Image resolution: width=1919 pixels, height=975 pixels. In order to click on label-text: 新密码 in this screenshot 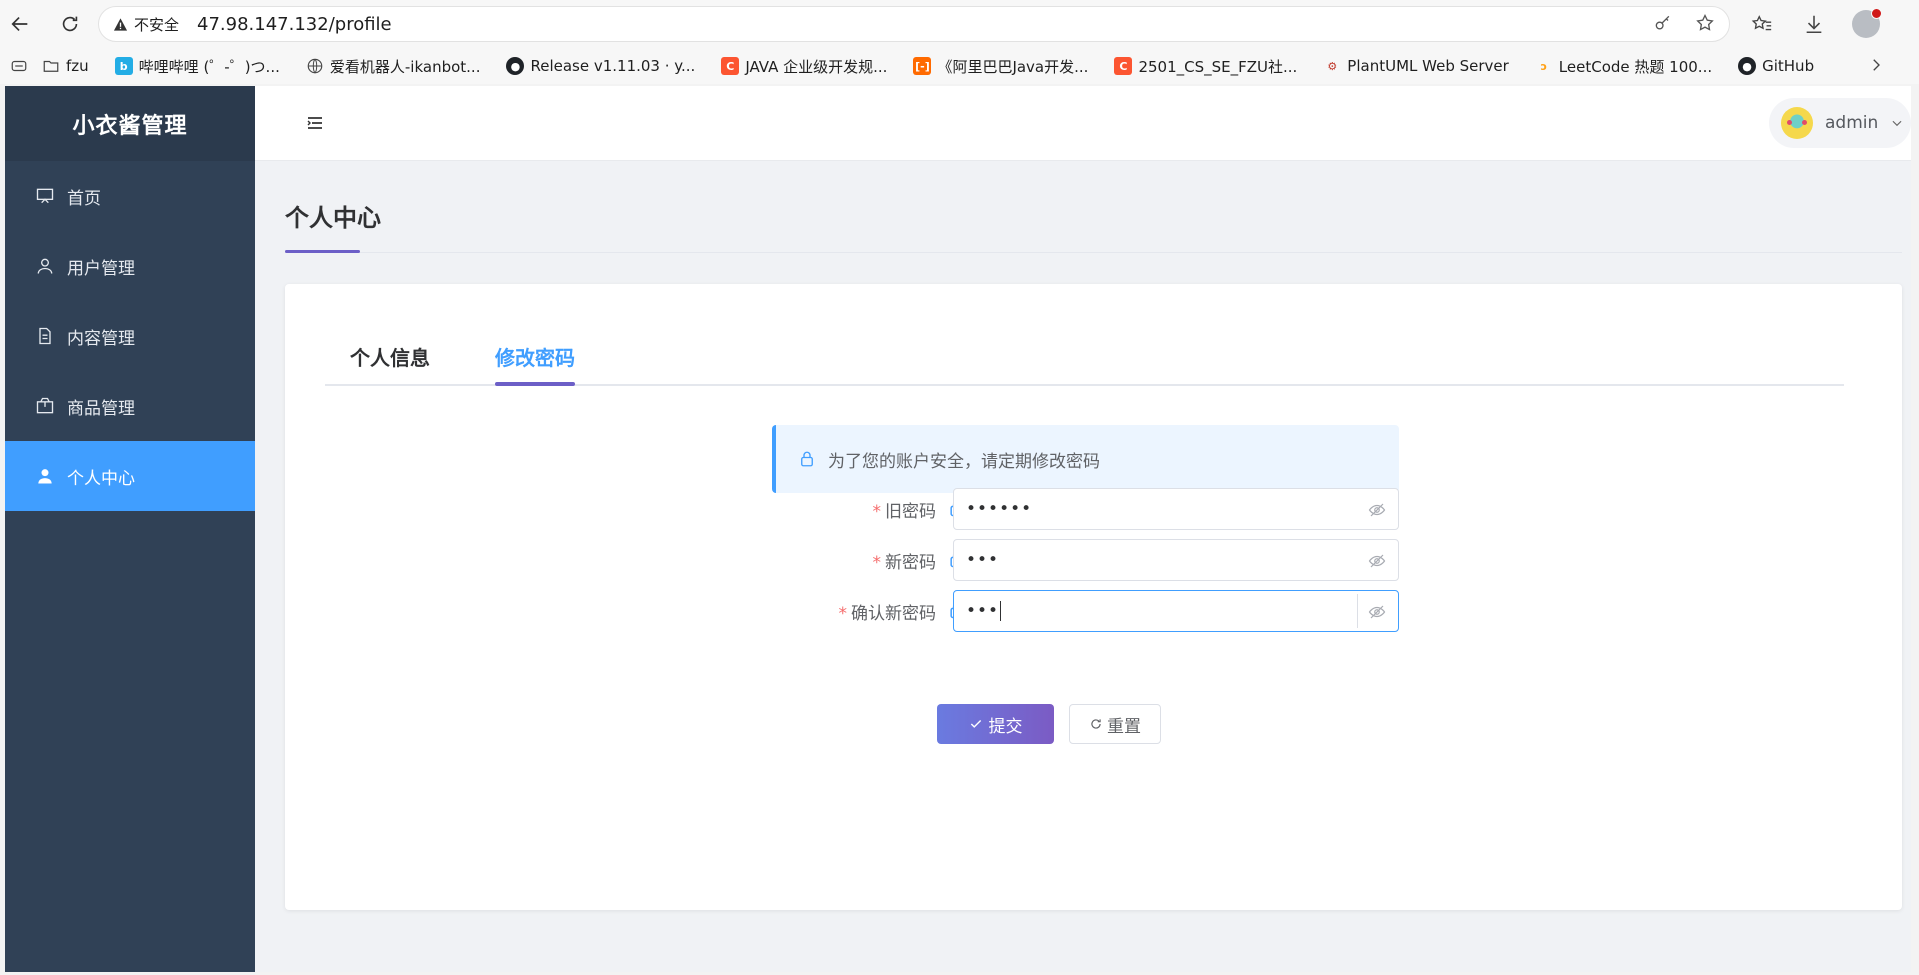, I will do `click(910, 563)`.